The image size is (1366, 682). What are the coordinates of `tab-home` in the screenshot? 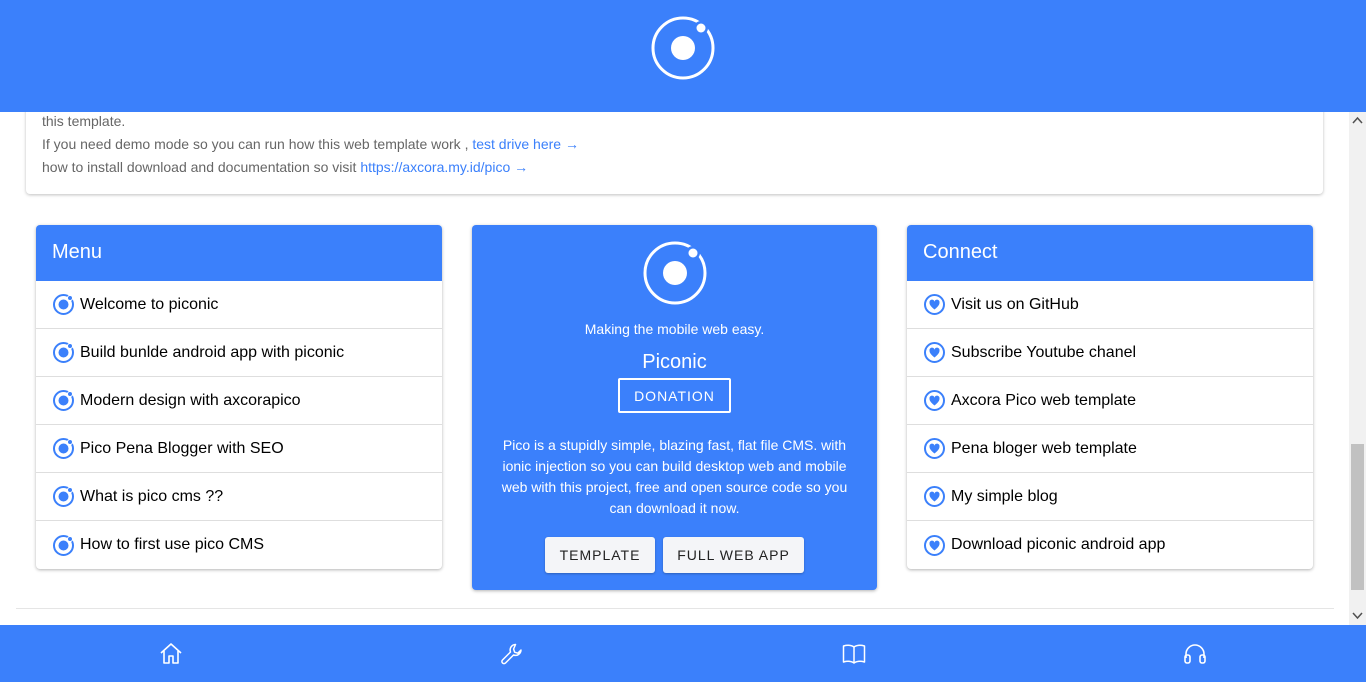 It's located at (171, 653).